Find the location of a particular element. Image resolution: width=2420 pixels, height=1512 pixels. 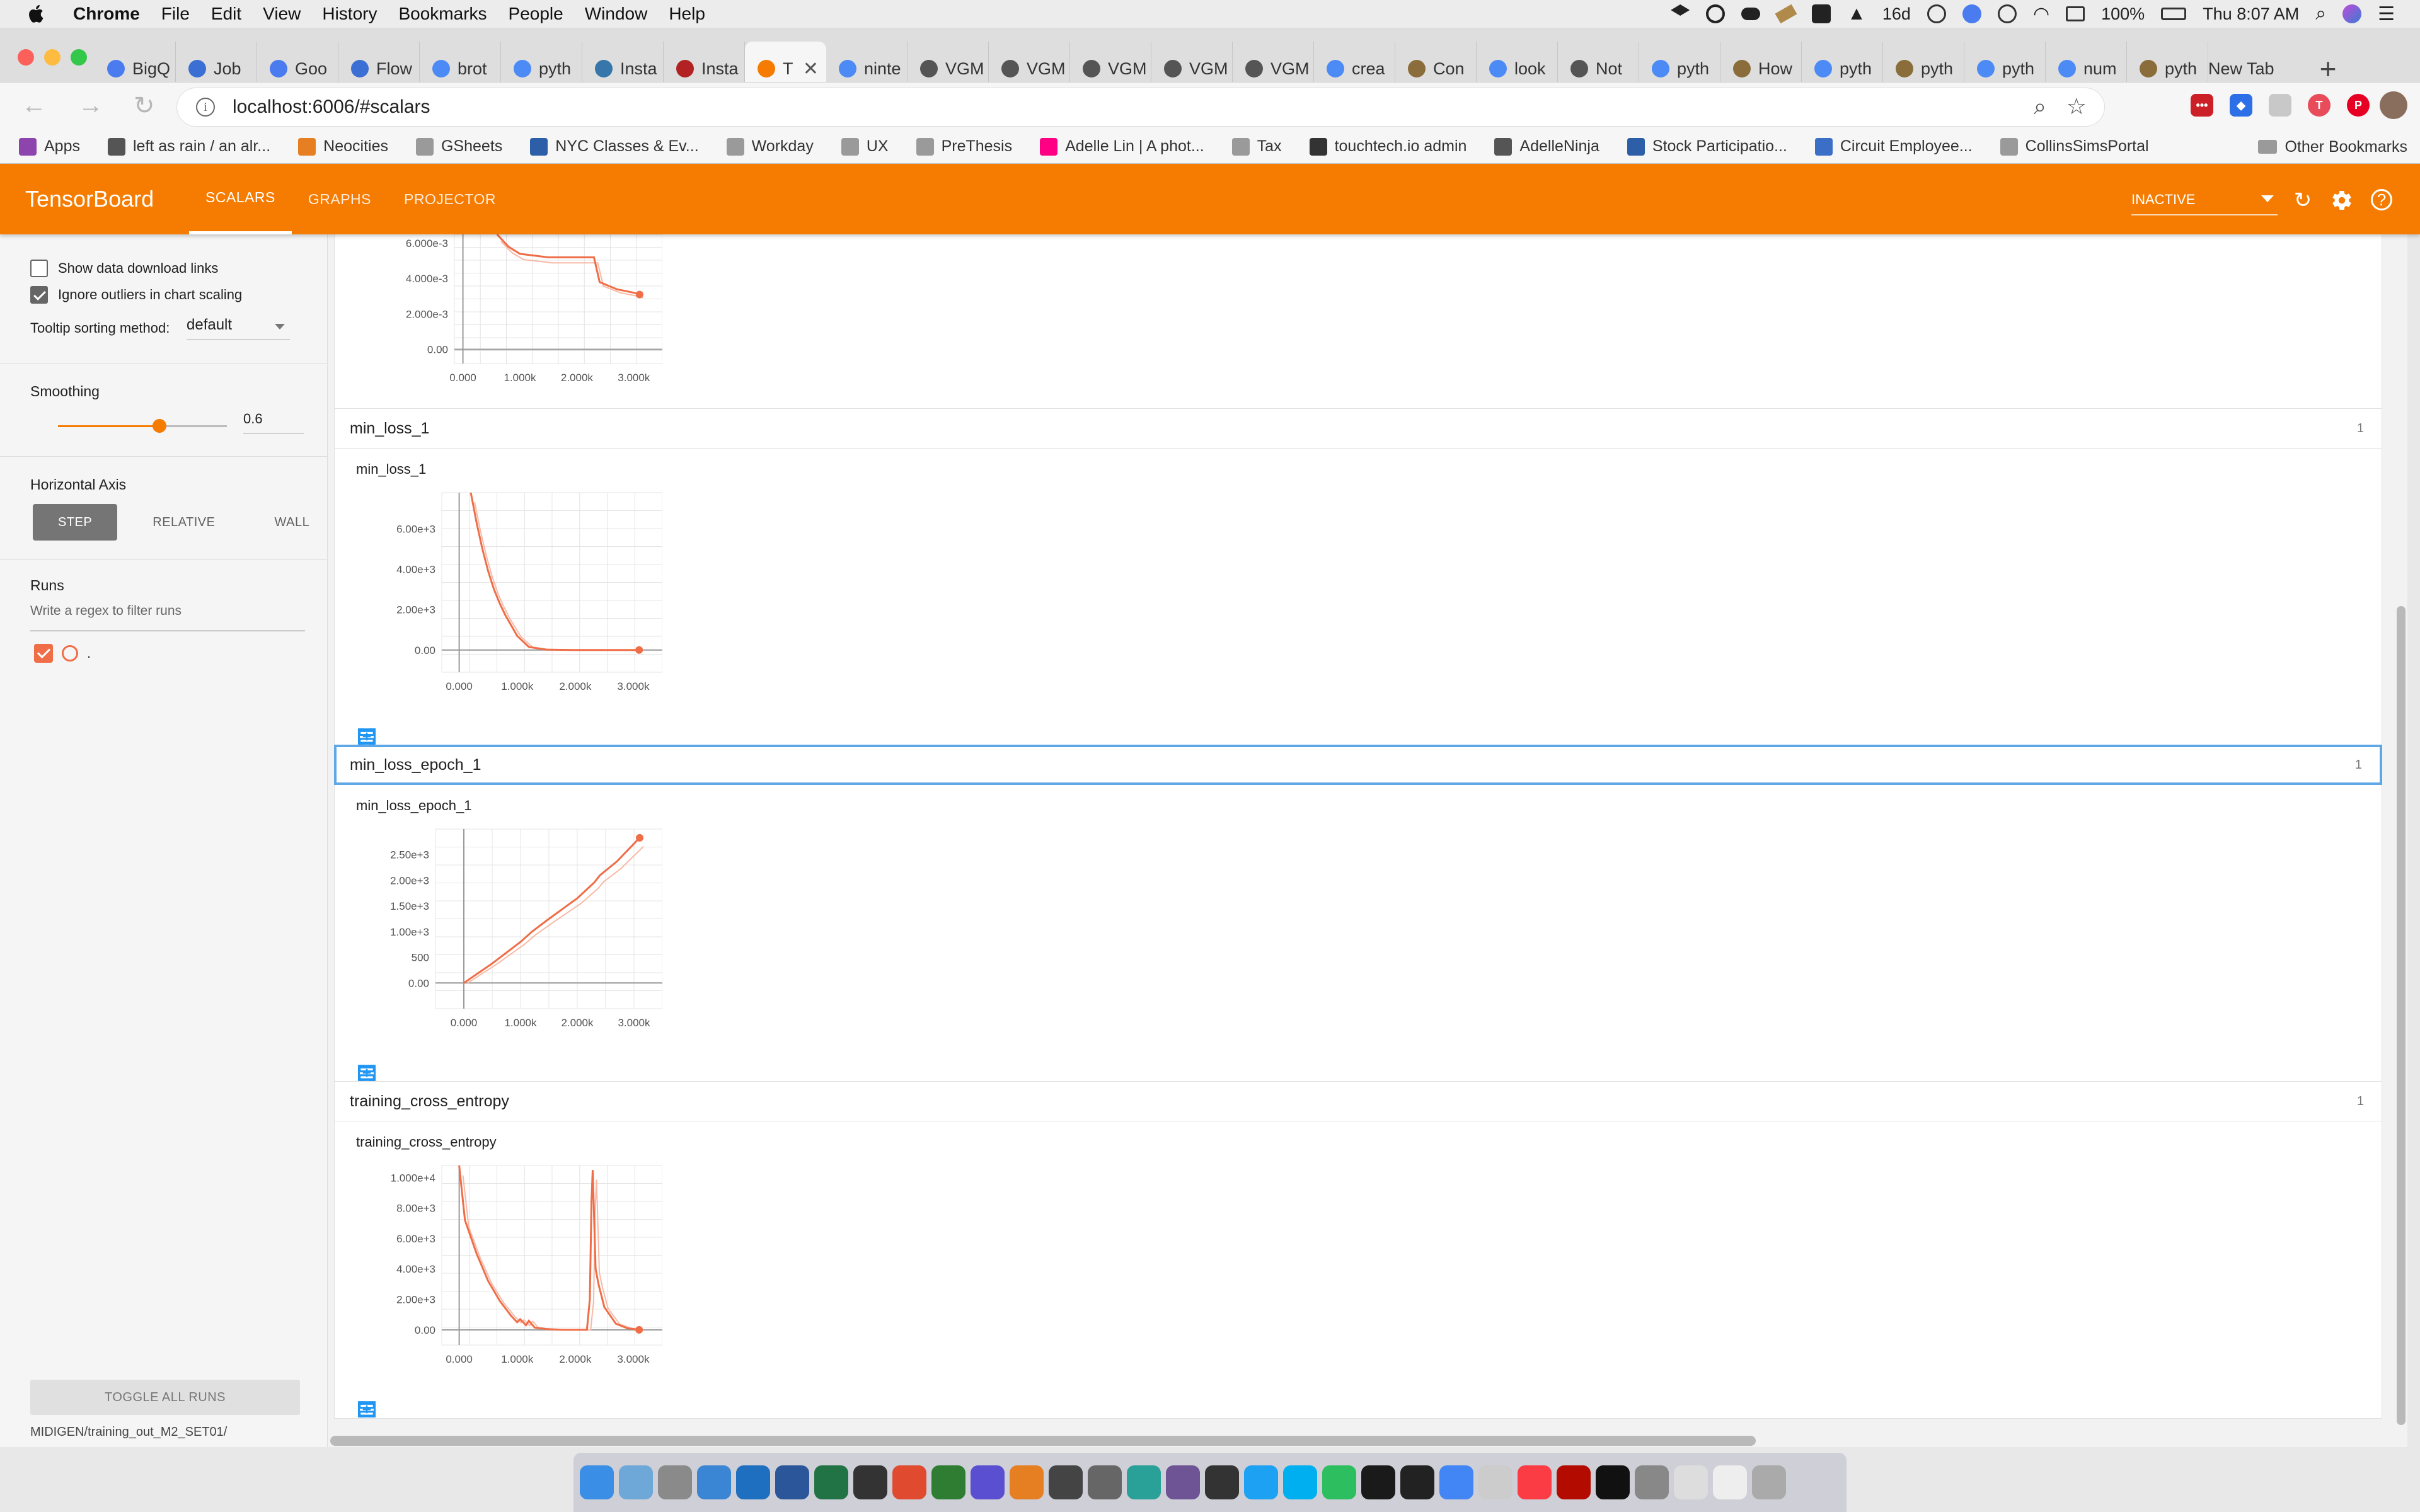

word-icon is located at coordinates (792, 1482).